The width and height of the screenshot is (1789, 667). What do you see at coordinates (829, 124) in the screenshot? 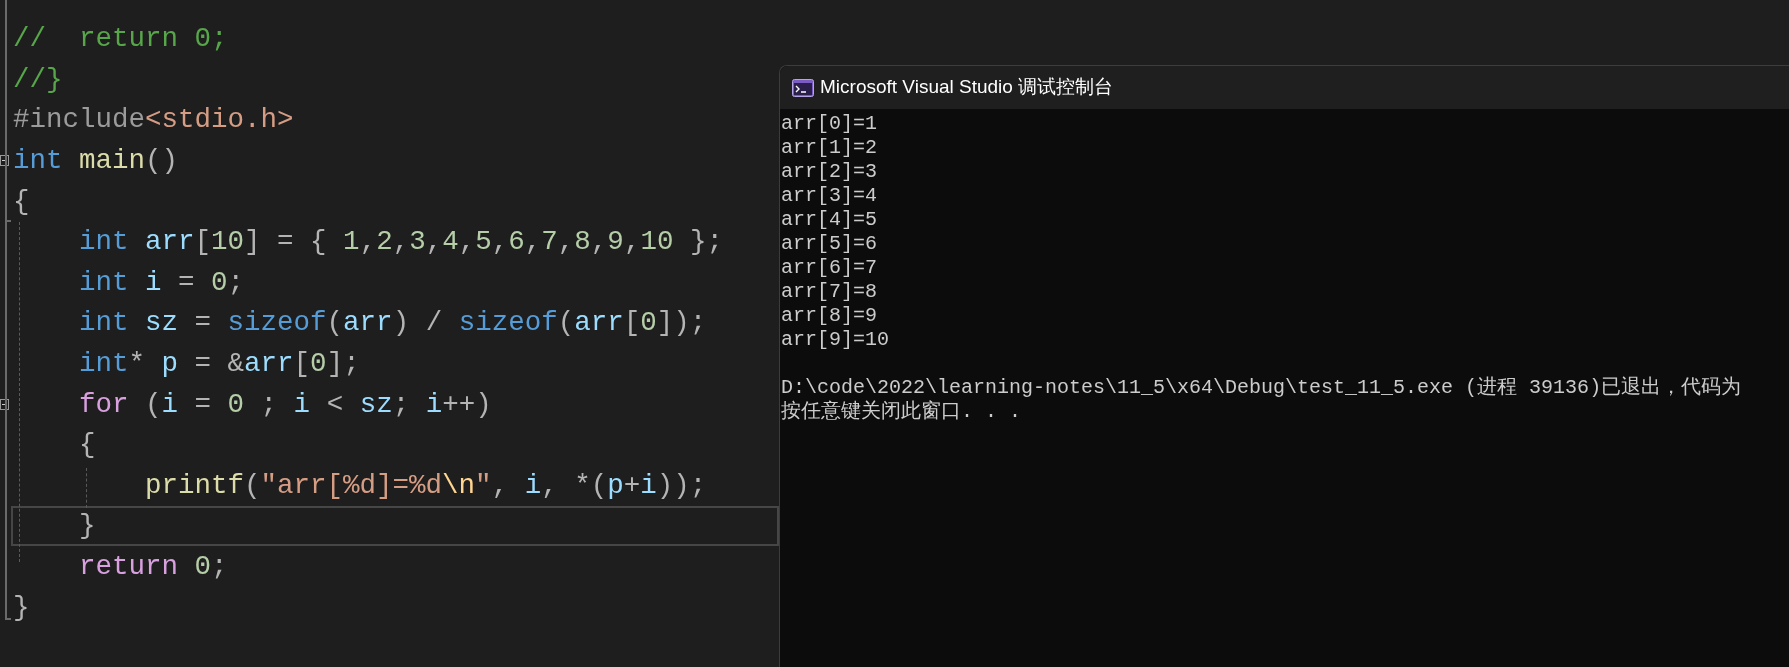
I see `console-output-line: arr[0]=1` at bounding box center [829, 124].